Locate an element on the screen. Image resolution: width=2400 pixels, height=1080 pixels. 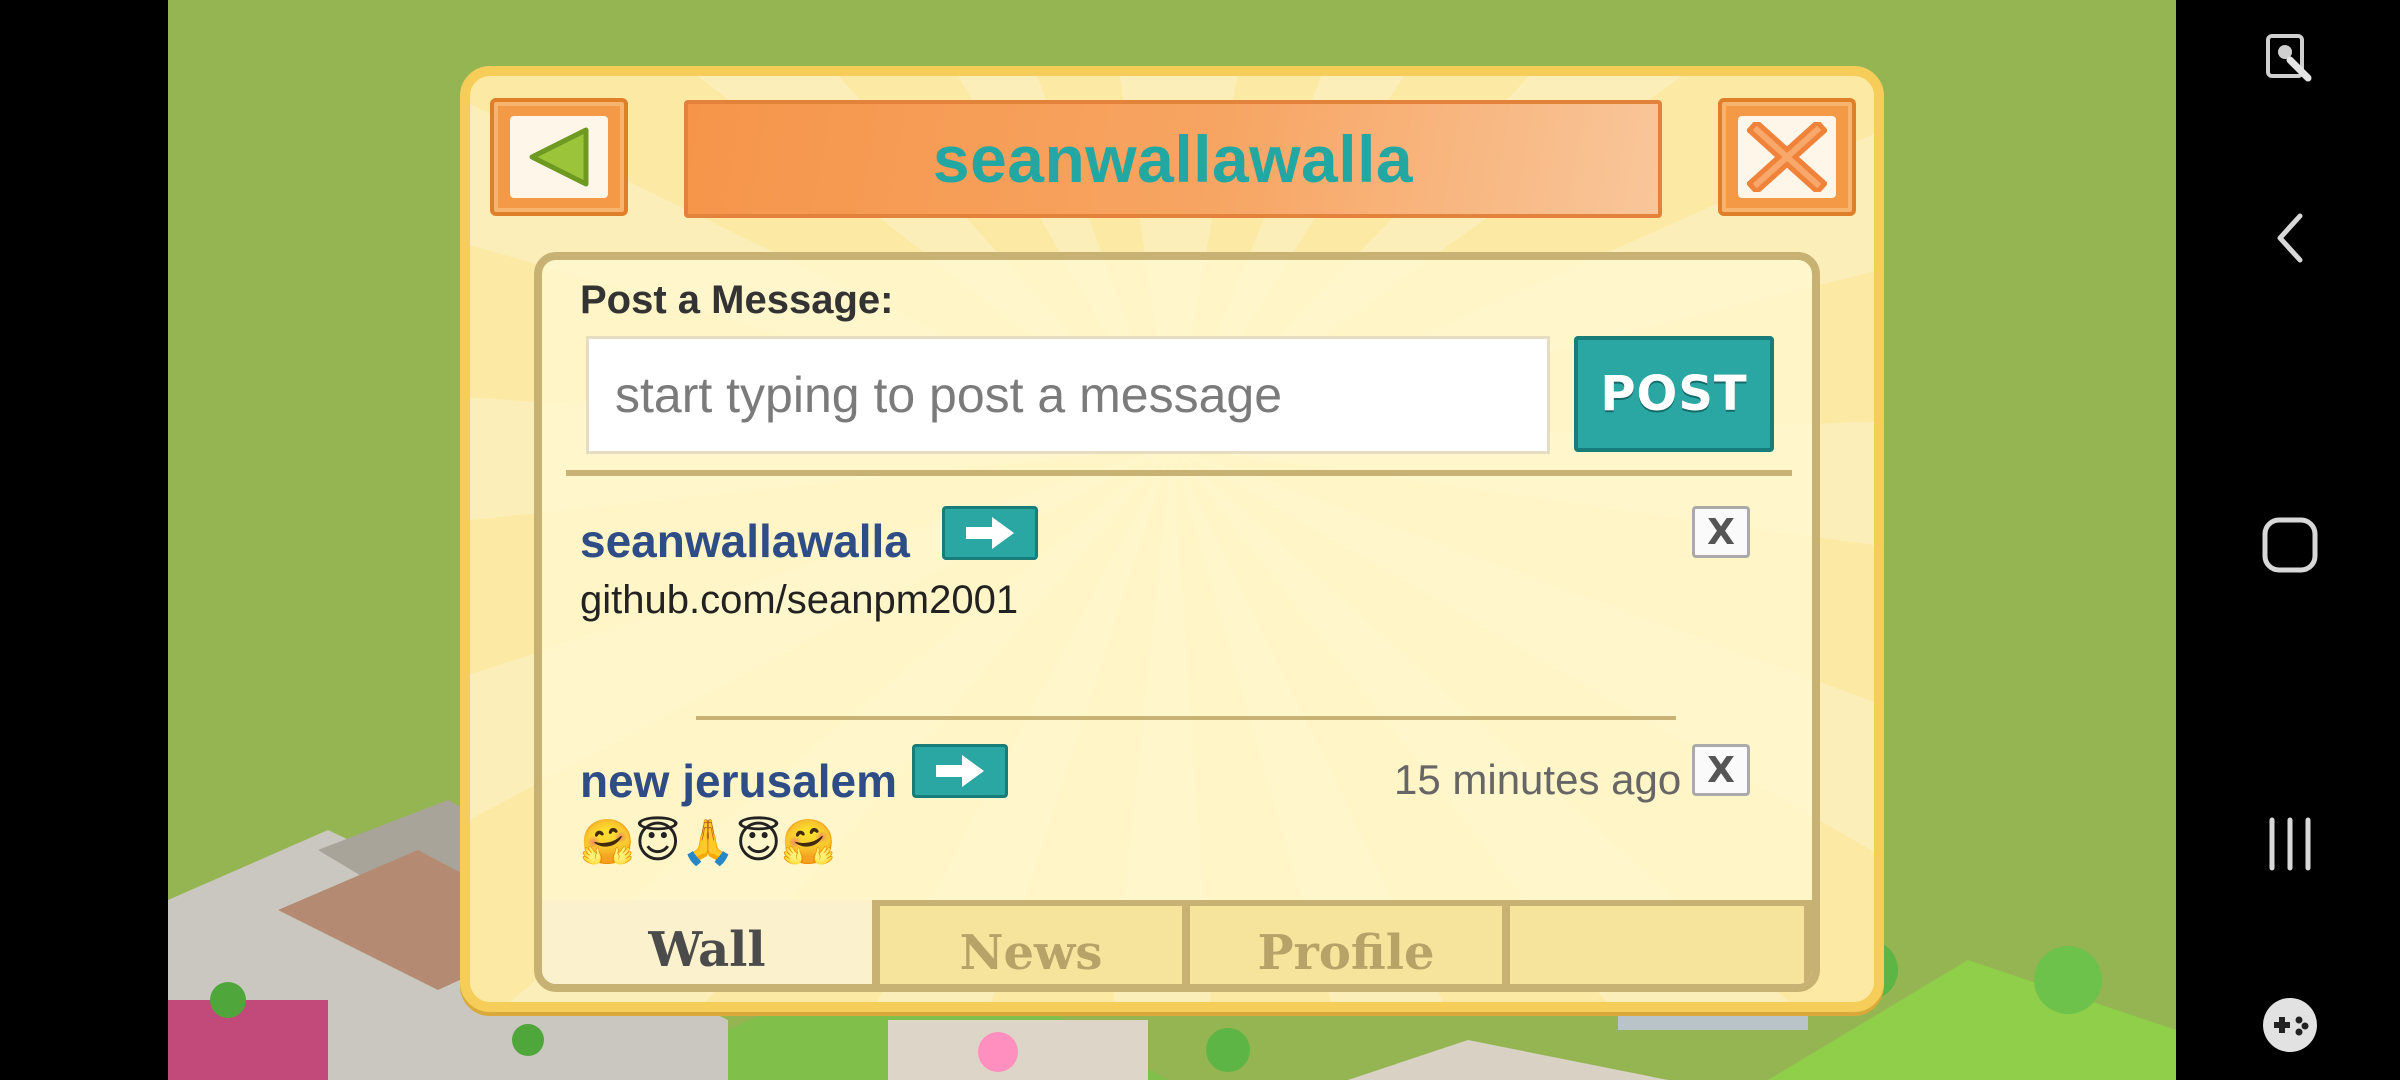
dialog-title: seanwallawalla is located at coordinates (1173, 159).